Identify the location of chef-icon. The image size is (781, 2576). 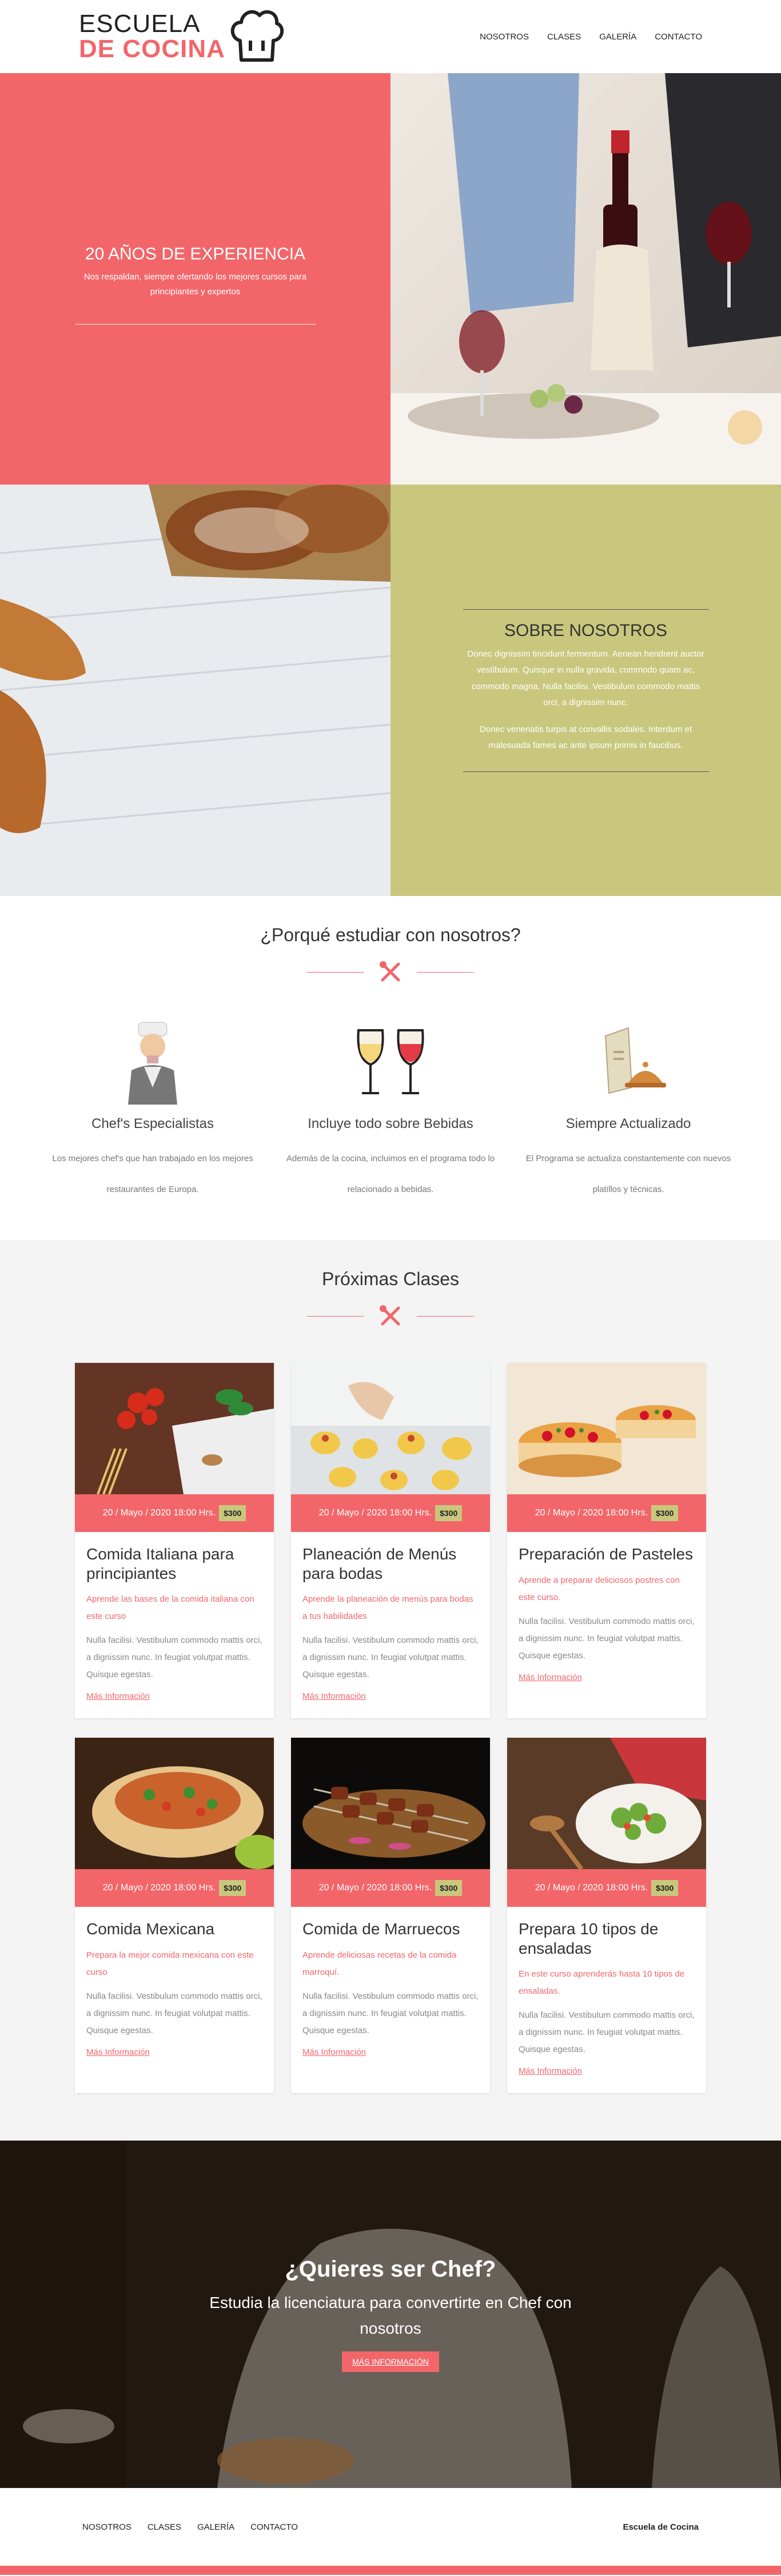
(152, 1063).